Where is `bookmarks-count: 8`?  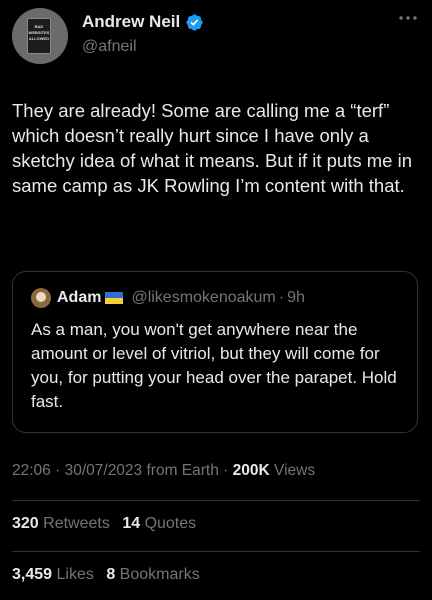 bookmarks-count: 8 is located at coordinates (110, 574).